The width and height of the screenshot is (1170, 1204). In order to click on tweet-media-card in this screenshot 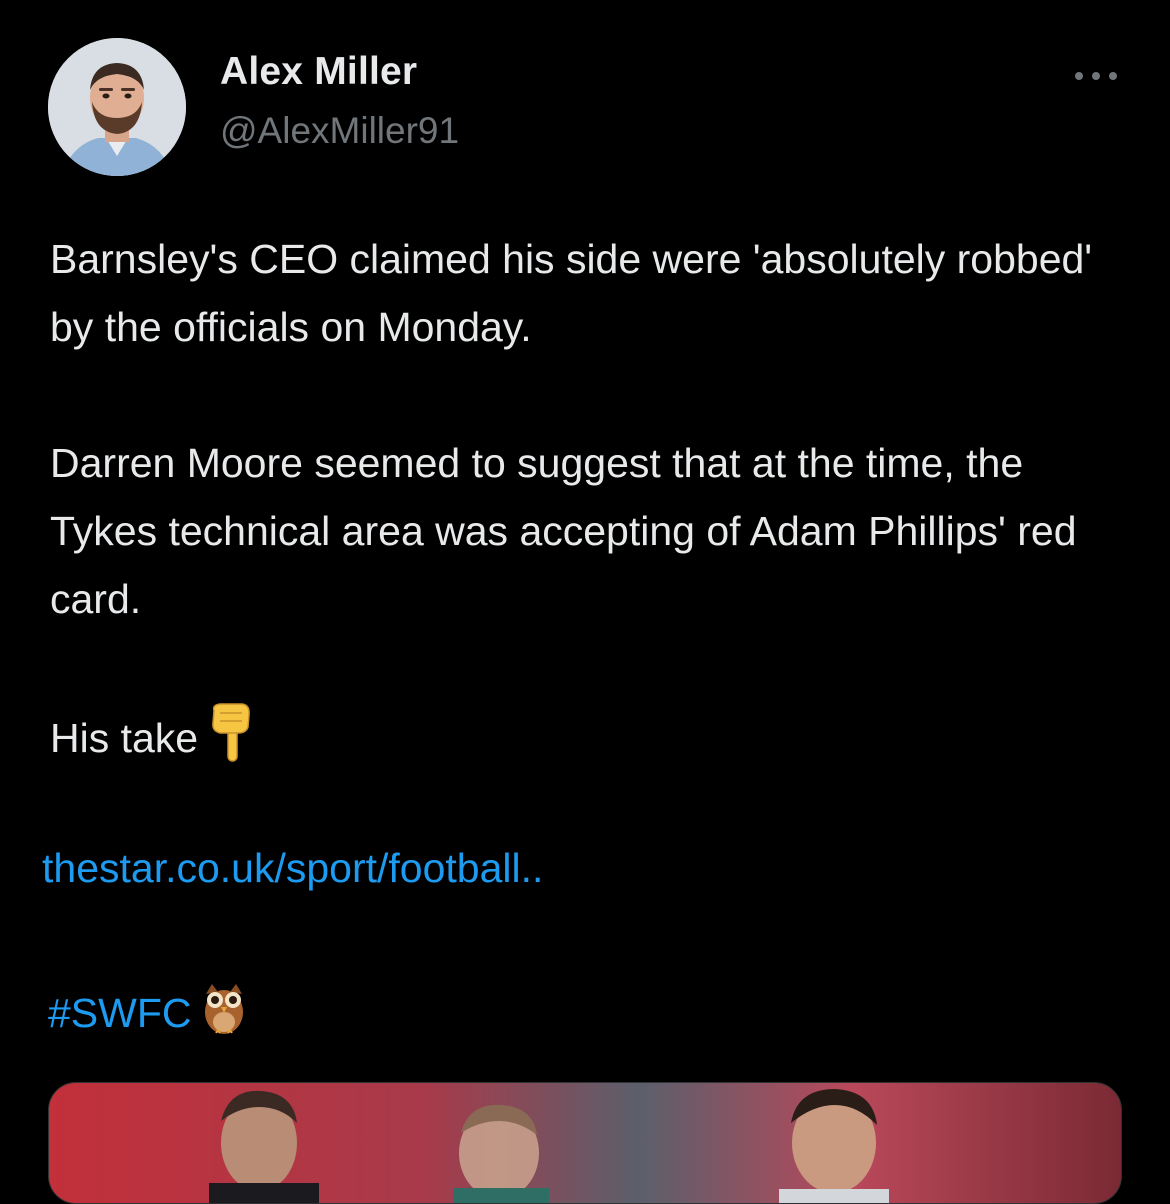, I will do `click(585, 1143)`.